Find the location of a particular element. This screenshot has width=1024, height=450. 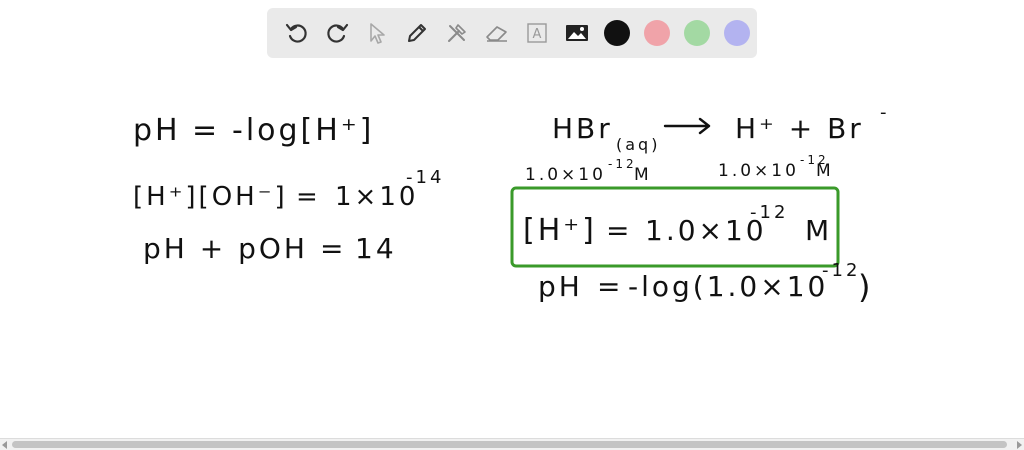

svg-text: (aq) is located at coordinates (638, 144).